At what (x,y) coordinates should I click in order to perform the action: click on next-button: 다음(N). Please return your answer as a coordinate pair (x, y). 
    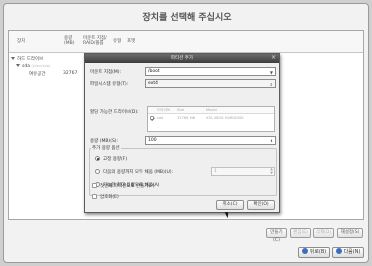
    Looking at the image, I should click on (348, 252).